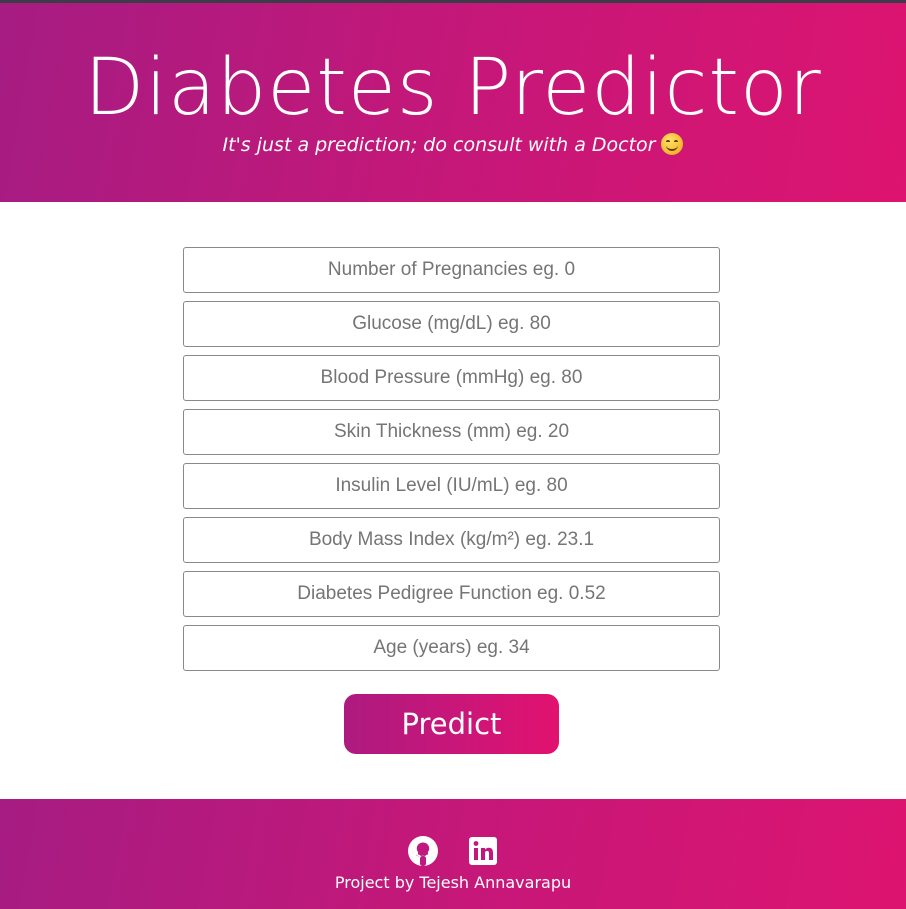  I want to click on page-title: Diabetes Predictor, so click(453, 88).